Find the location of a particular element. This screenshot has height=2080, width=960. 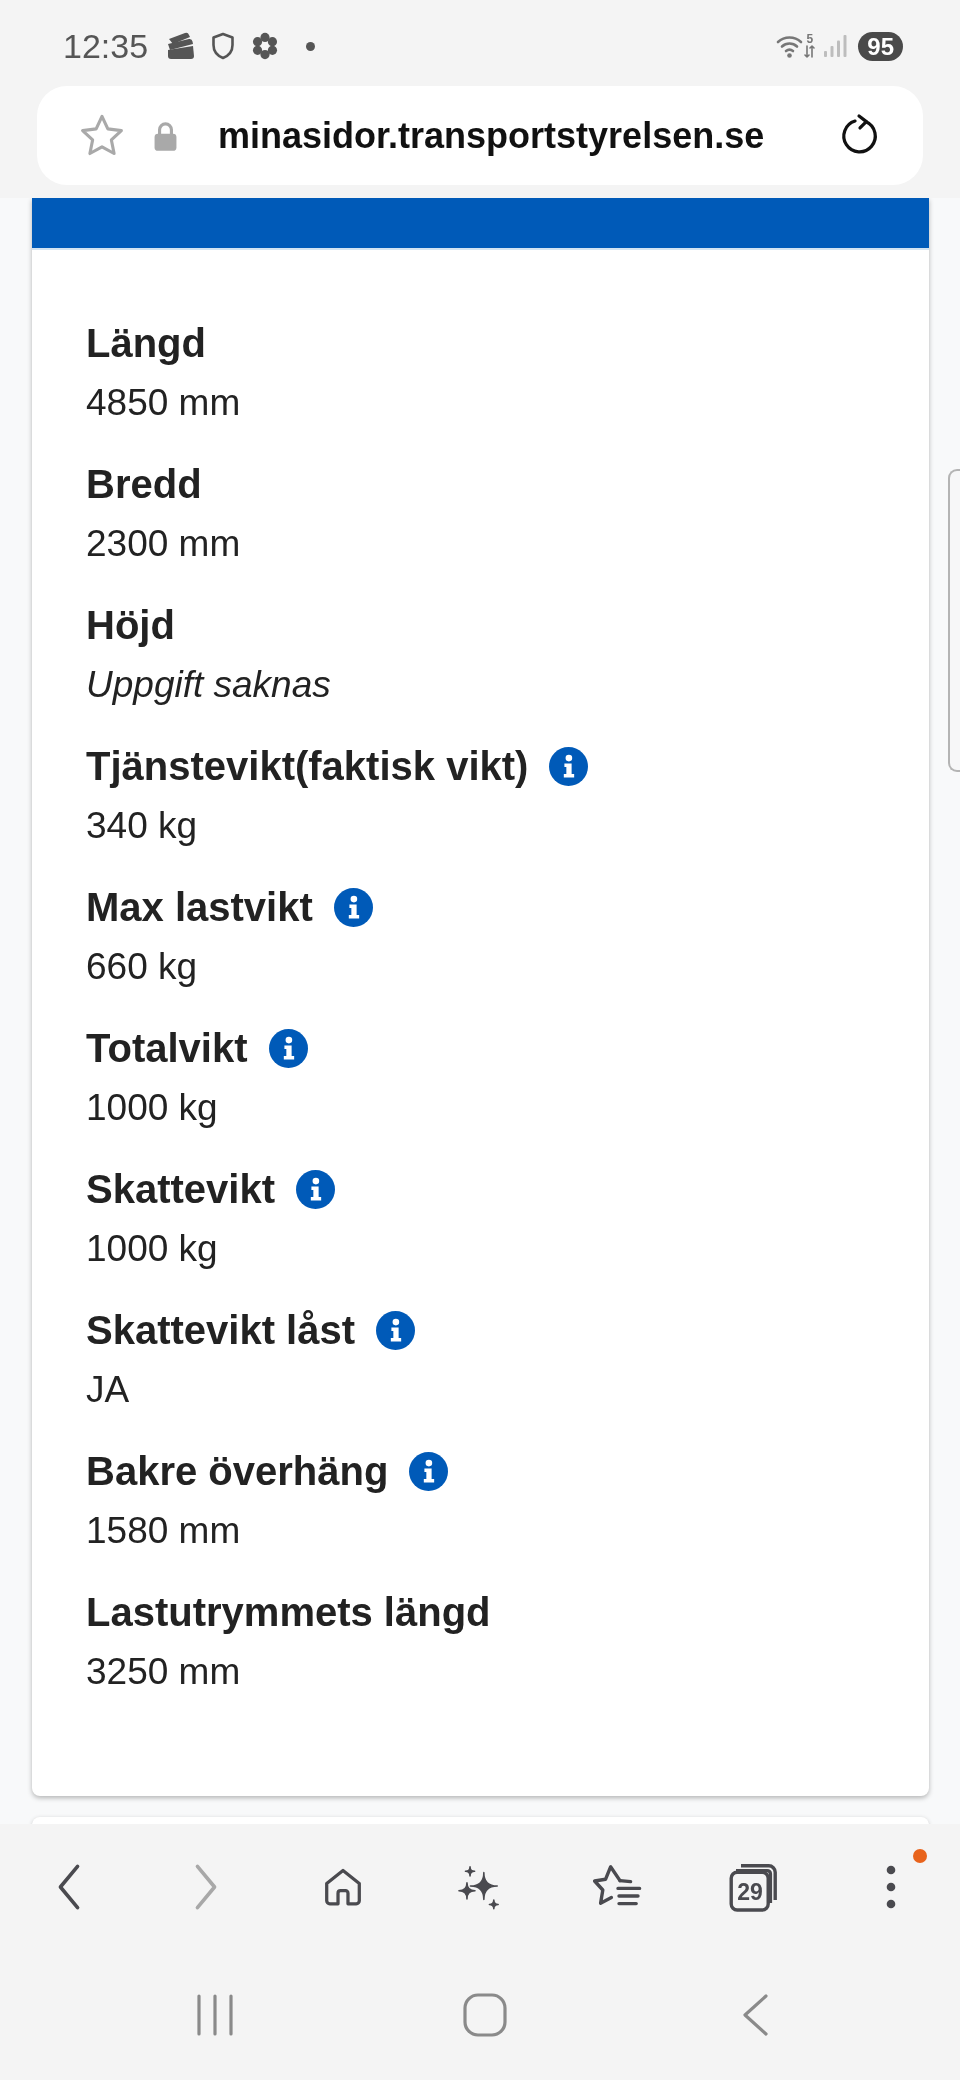

field-value: 1580 mm is located at coordinates (164, 1531).